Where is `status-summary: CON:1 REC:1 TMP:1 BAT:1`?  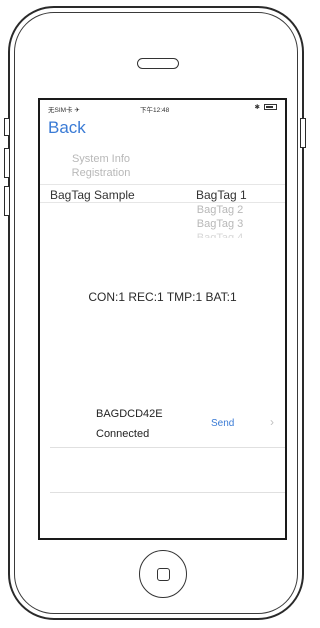 status-summary: CON:1 REC:1 TMP:1 BAT:1 is located at coordinates (162, 297).